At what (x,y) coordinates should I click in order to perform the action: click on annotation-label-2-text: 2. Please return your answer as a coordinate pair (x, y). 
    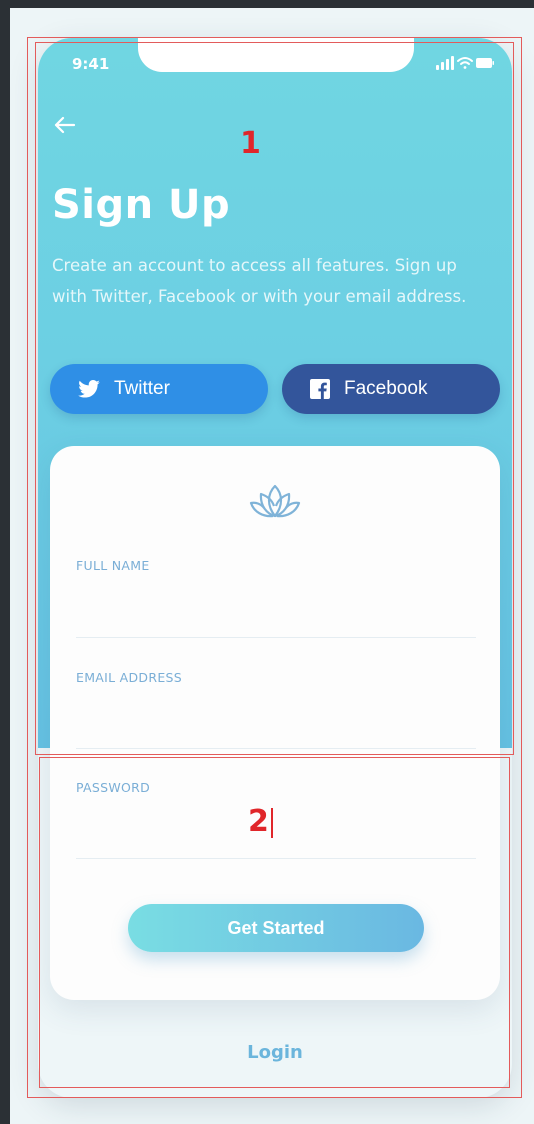
    Looking at the image, I should click on (258, 821).